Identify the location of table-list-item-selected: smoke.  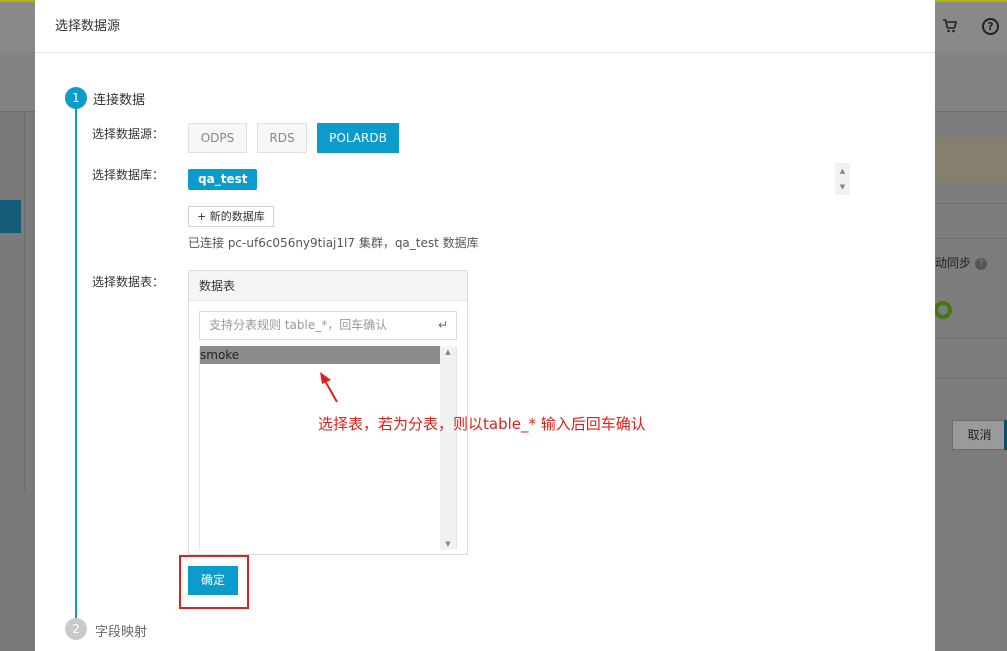
(320, 355).